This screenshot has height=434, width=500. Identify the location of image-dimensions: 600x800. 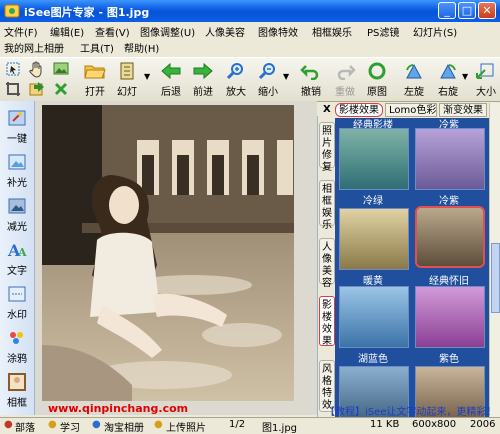
(434, 424).